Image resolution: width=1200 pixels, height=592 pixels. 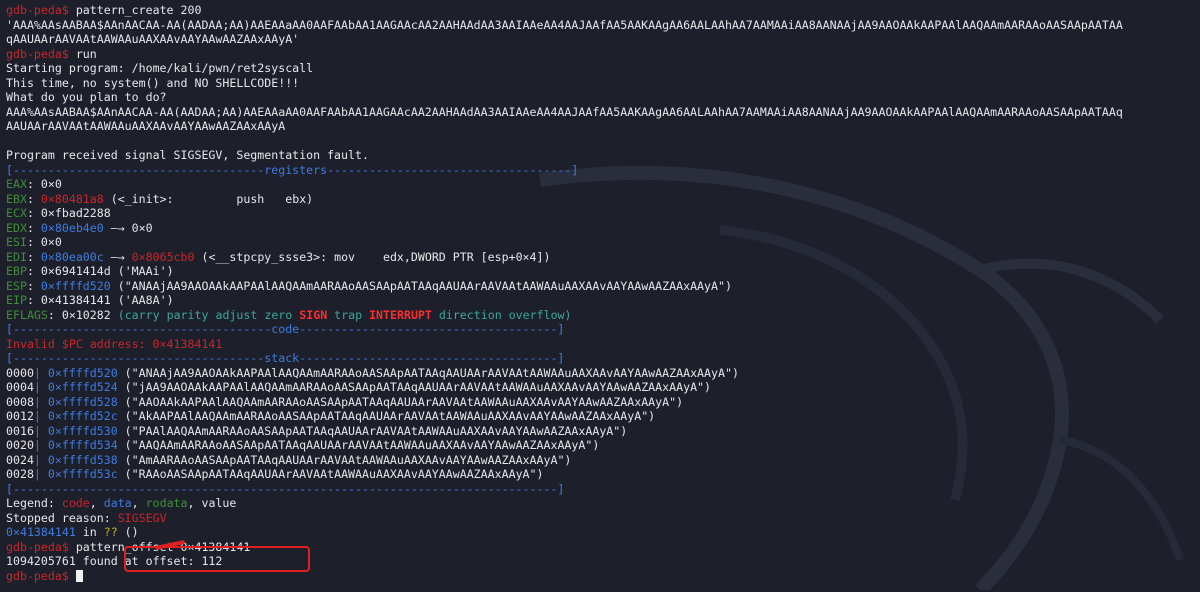 I want to click on register-name: EBX, so click(x=16, y=198).